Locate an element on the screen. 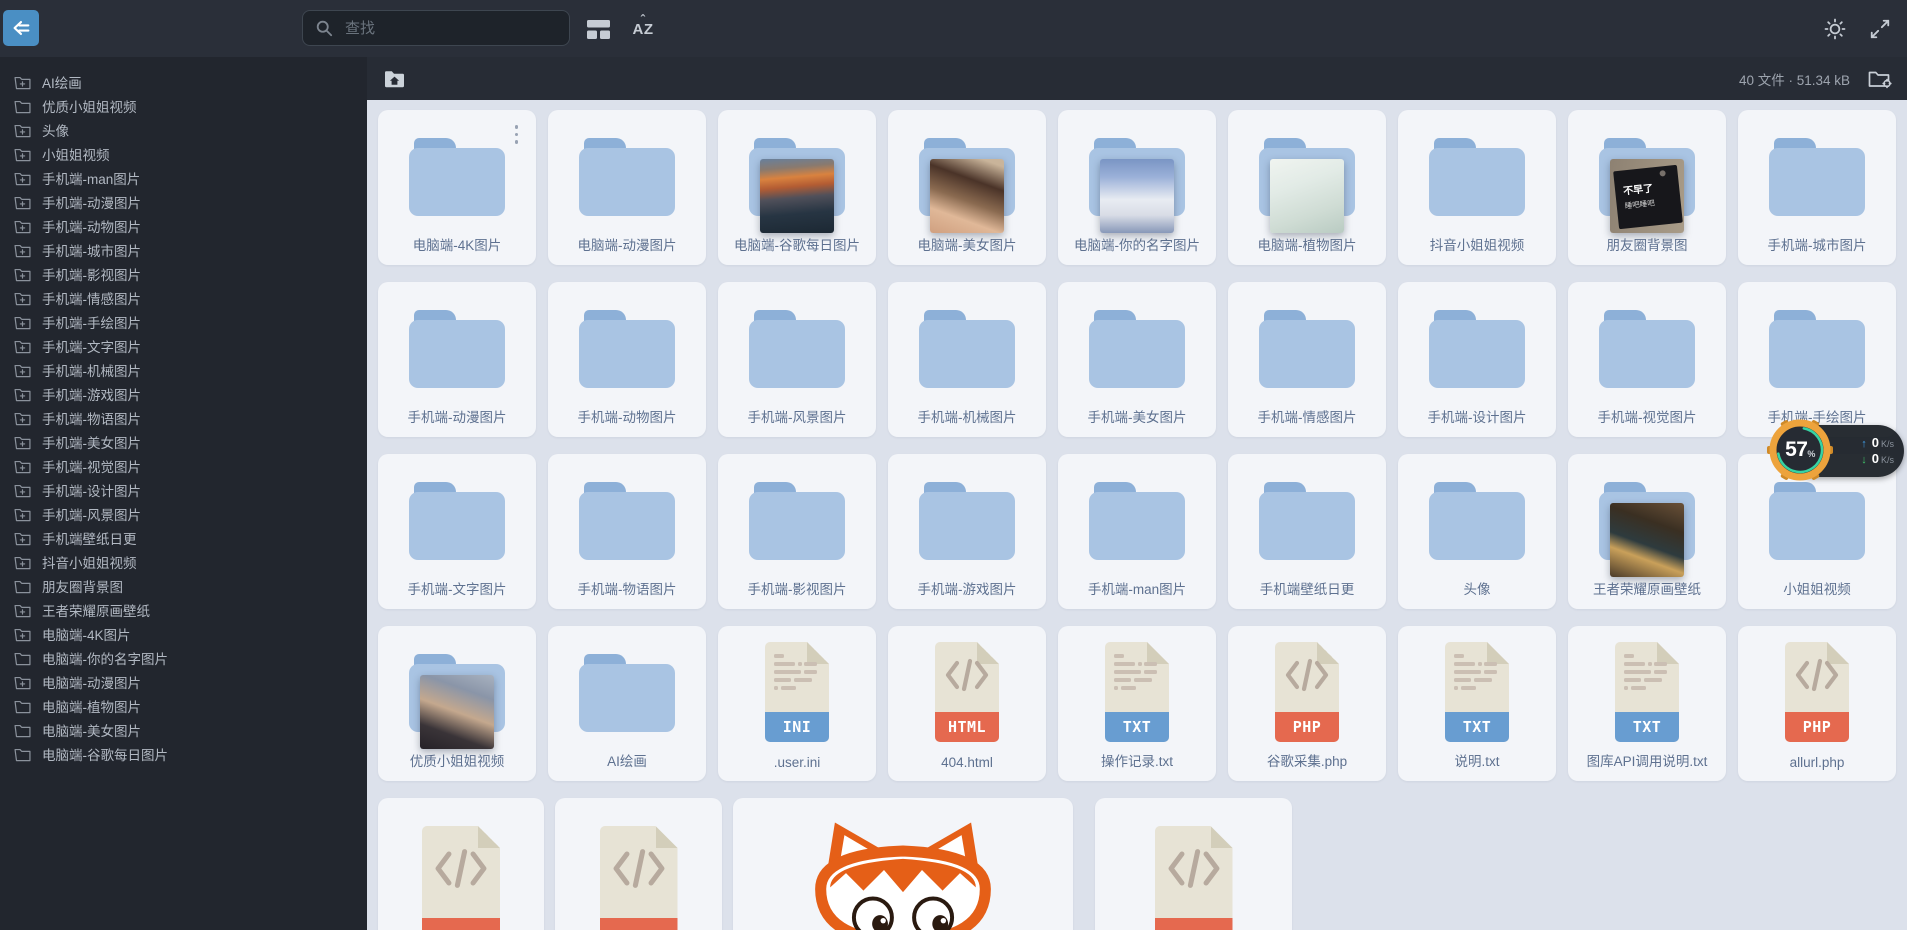 The width and height of the screenshot is (1907, 930). folder-card: 电脑端-植物图片 is located at coordinates (1307, 187).